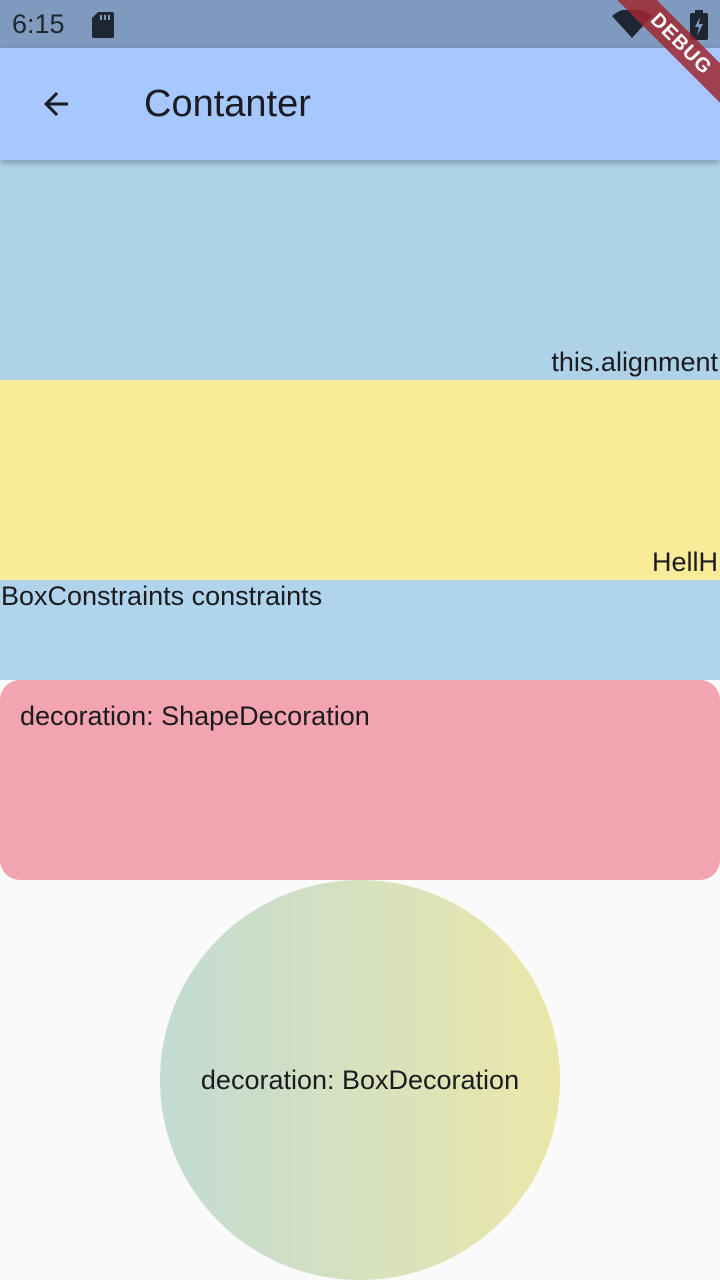  Describe the element at coordinates (103, 25) in the screenshot. I see `sd-card-icon` at that location.